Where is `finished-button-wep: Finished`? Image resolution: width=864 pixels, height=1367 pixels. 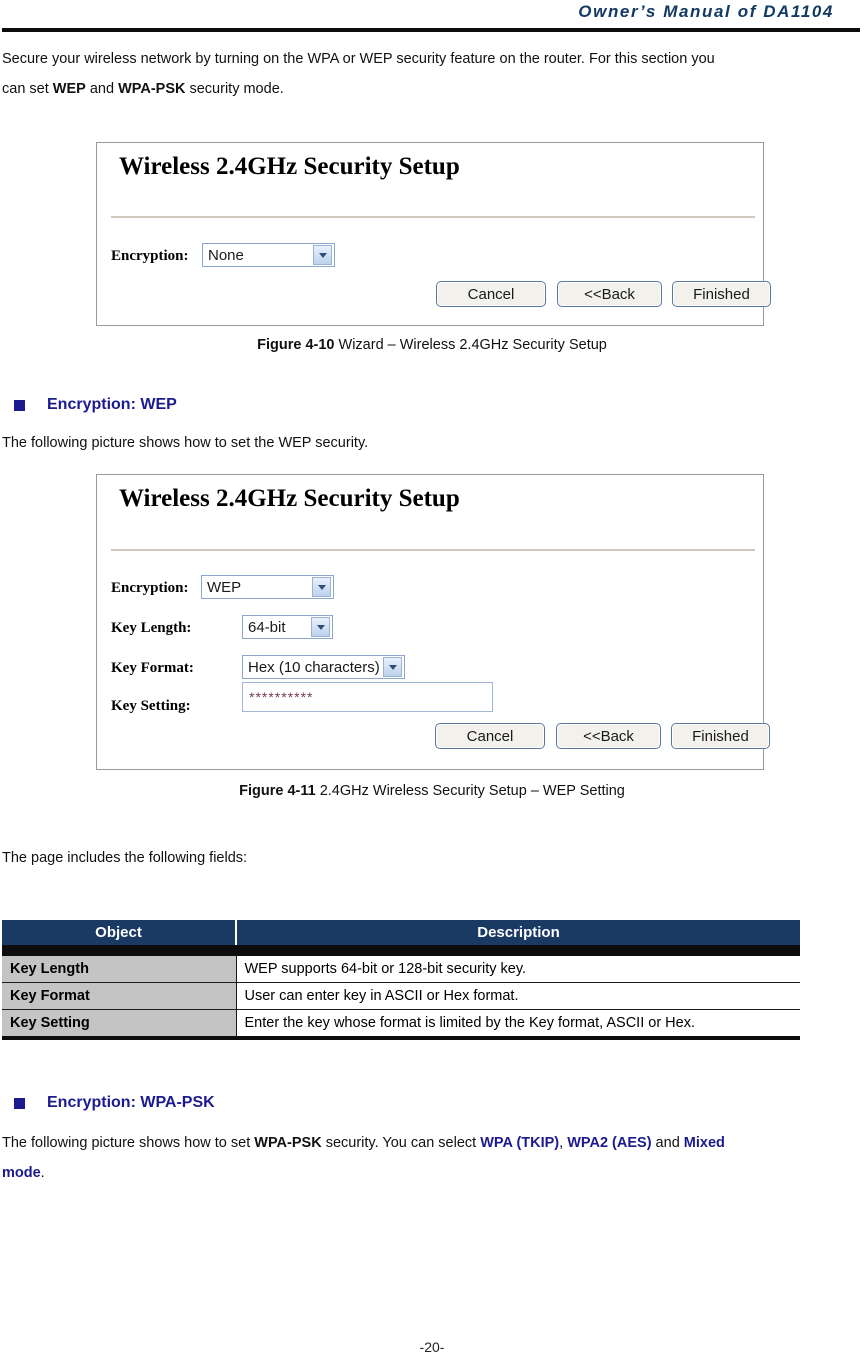 finished-button-wep: Finished is located at coordinates (720, 736).